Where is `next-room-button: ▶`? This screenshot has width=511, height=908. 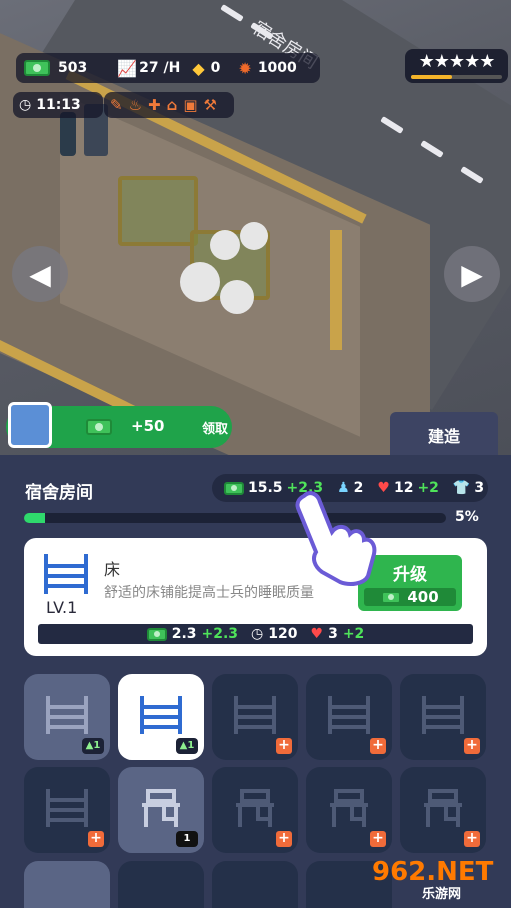 next-room-button: ▶ is located at coordinates (472, 274).